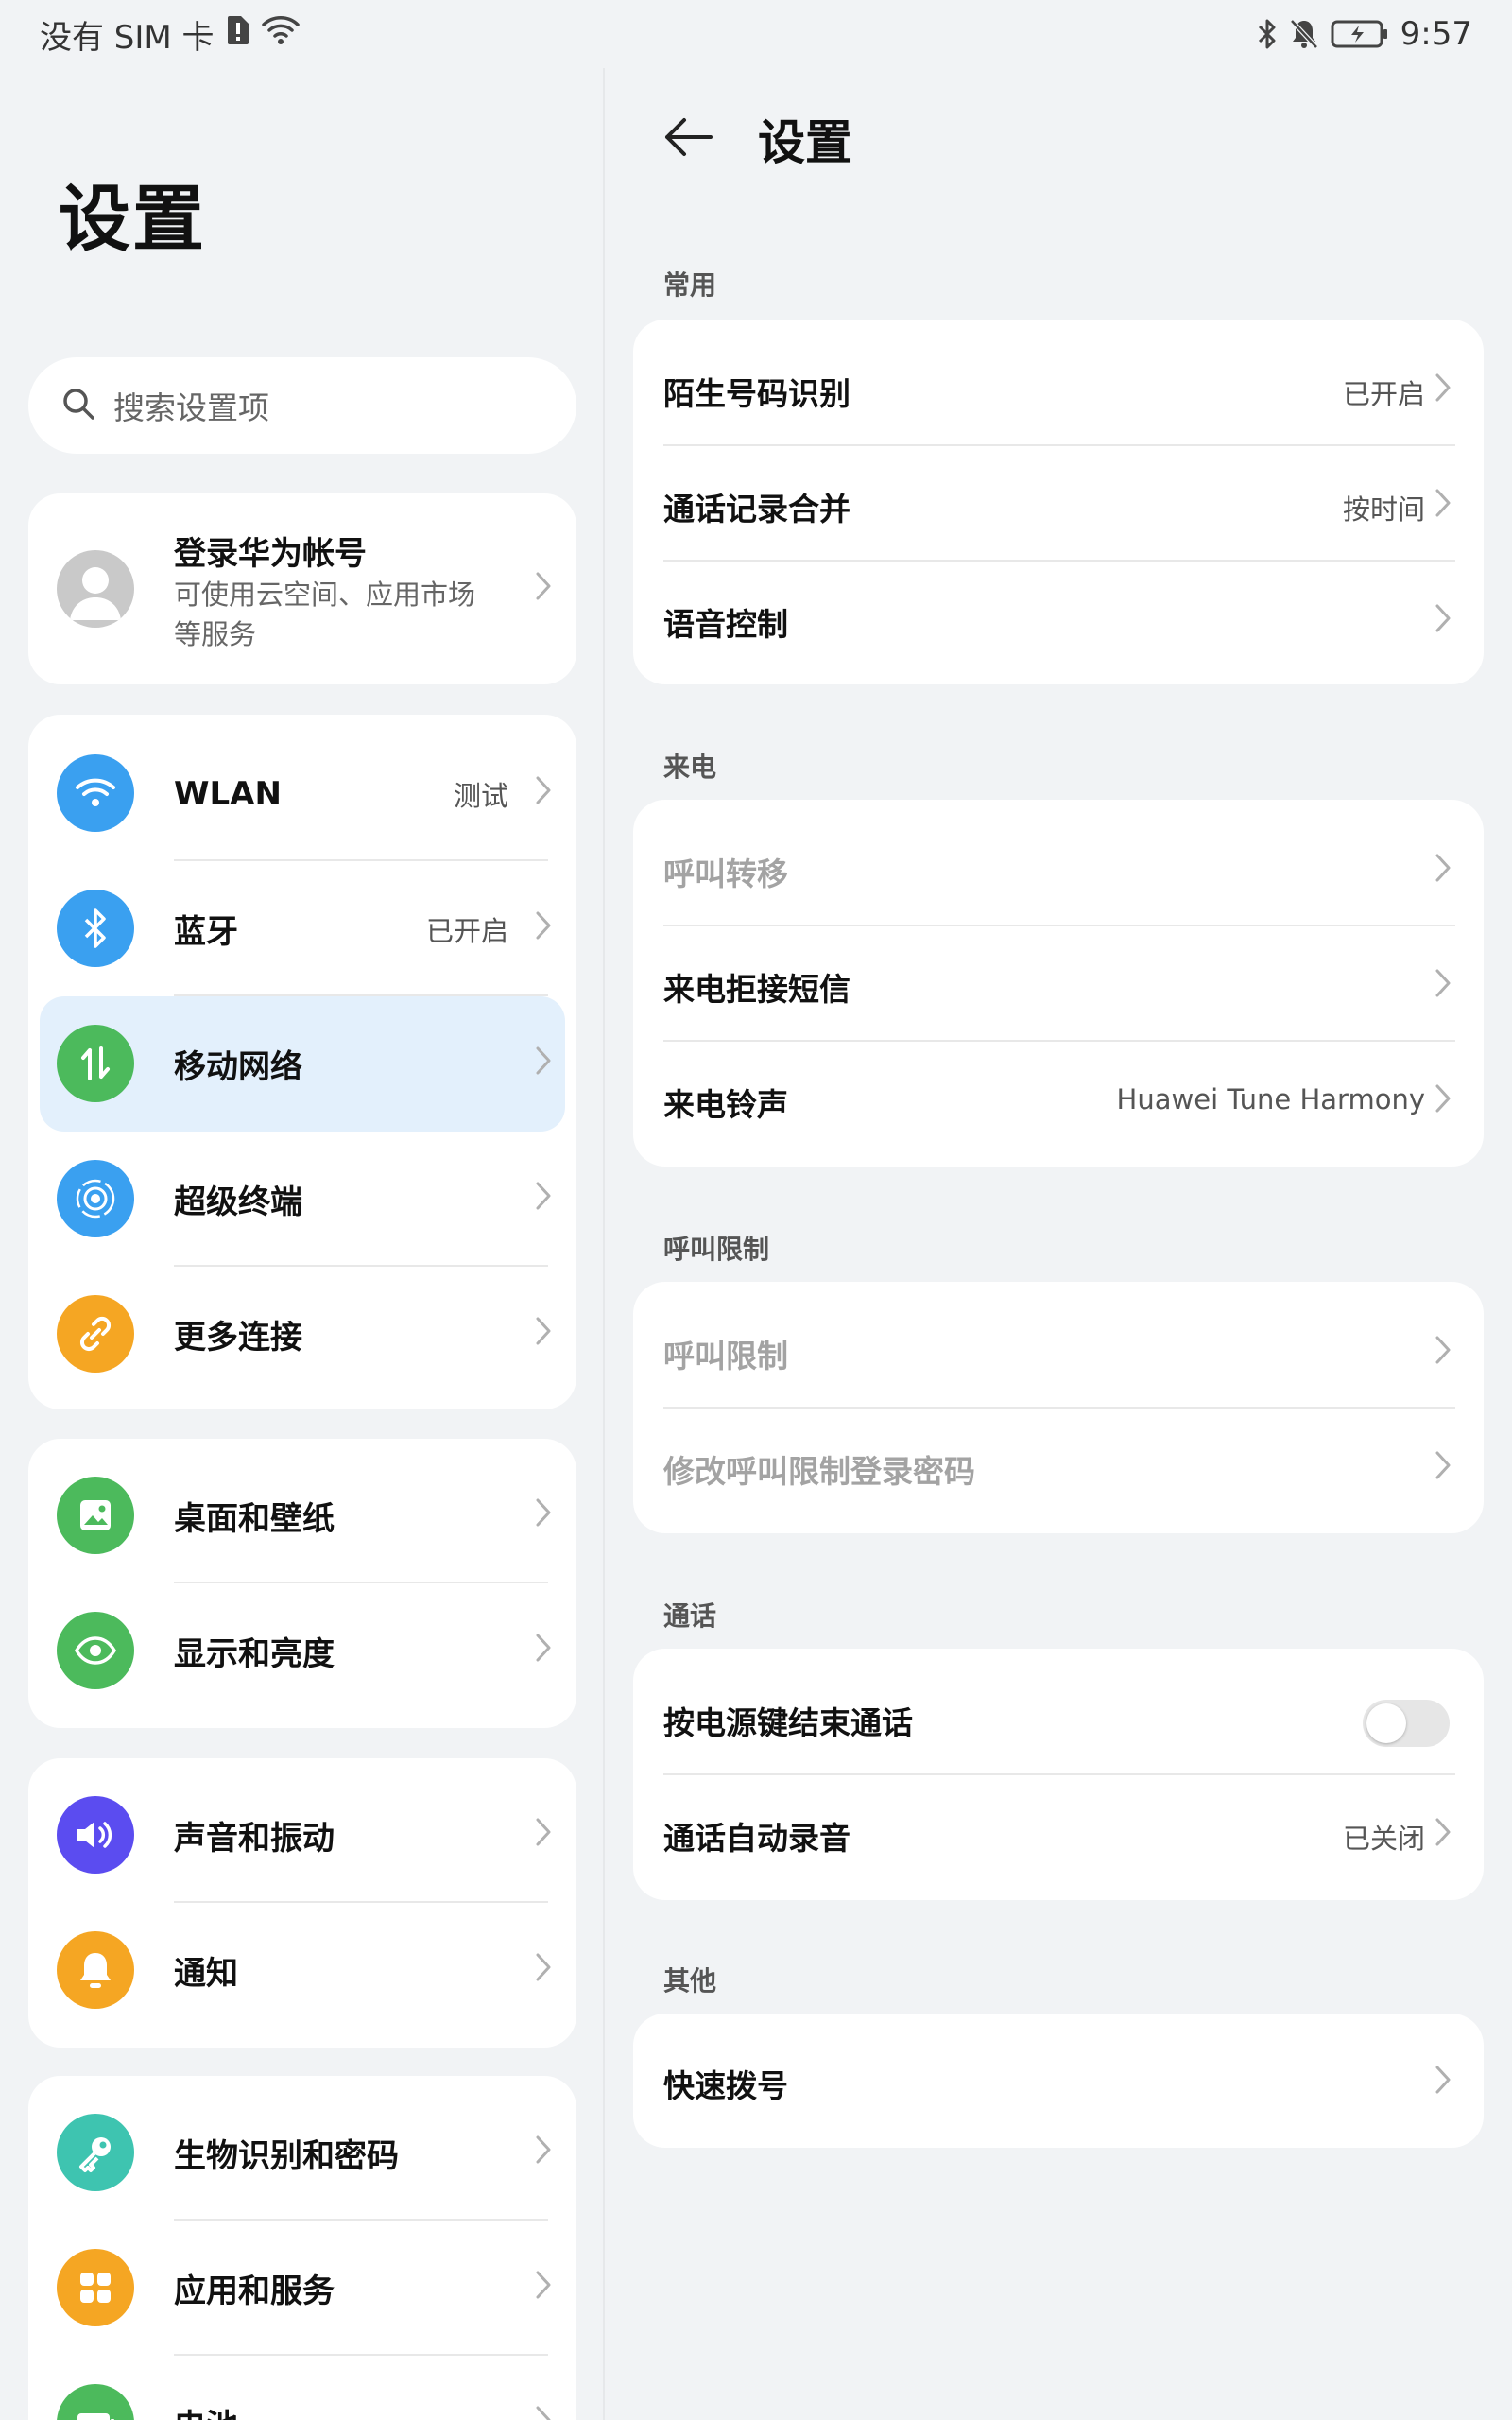 Image resolution: width=1512 pixels, height=2420 pixels. I want to click on common-card: 陌生号码识别 已开启 通话记录合并 按时间 语音控制, so click(1058, 502).